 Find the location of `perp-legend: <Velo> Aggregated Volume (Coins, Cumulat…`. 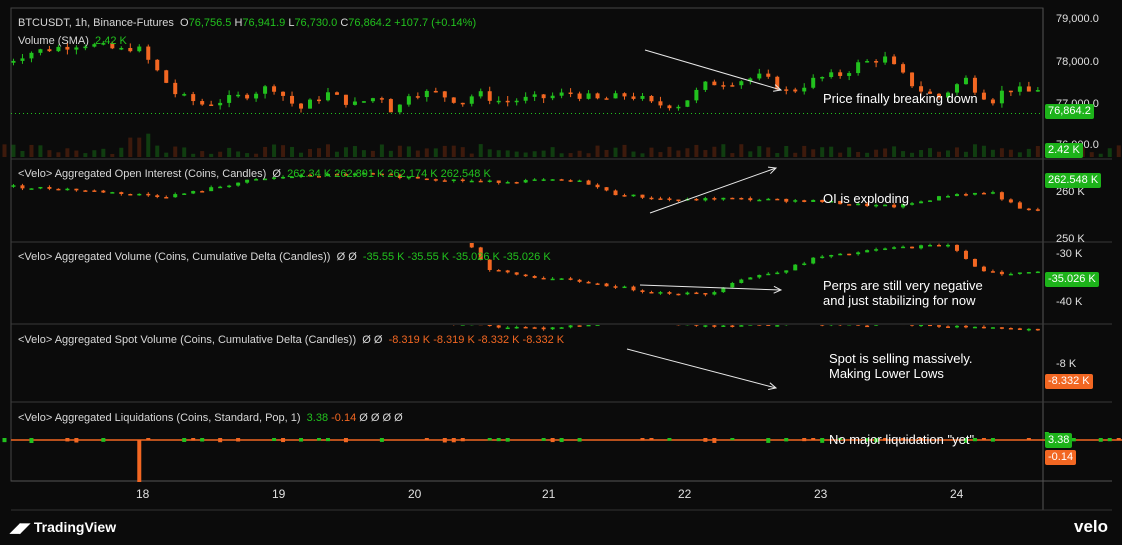

perp-legend: <Velo> Aggregated Volume (Coins, Cumulat… is located at coordinates (284, 257).